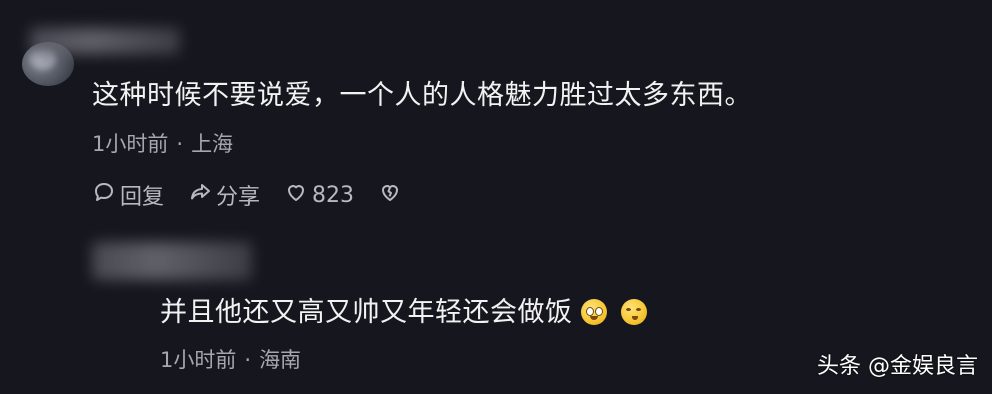  I want to click on comment-actions: 回复 分享 823, so click(261, 195).